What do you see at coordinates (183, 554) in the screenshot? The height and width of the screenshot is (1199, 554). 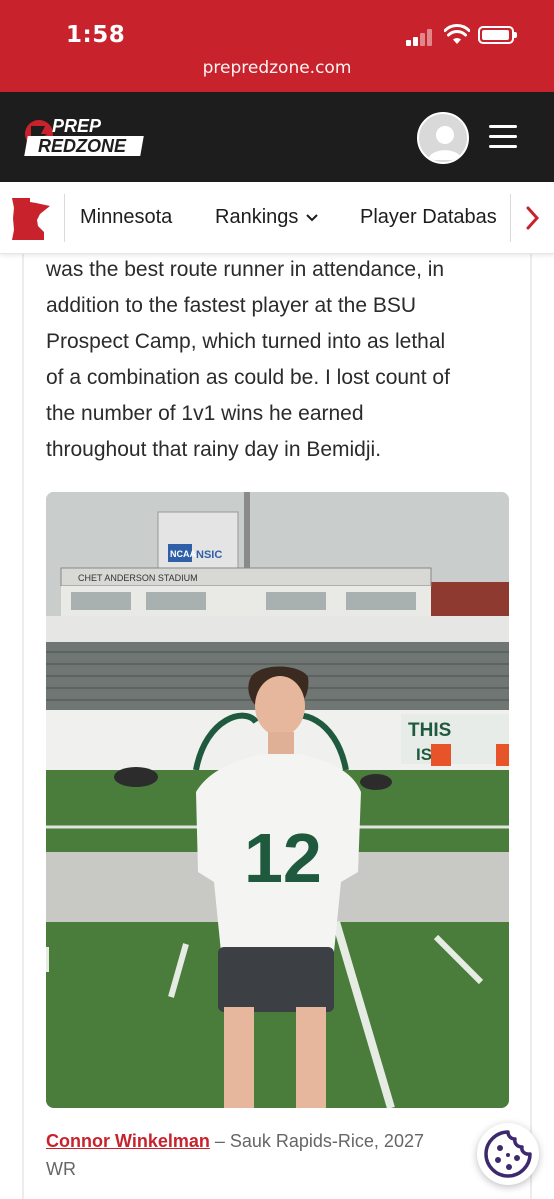 I see `ncaa-logo-text: NCAA` at bounding box center [183, 554].